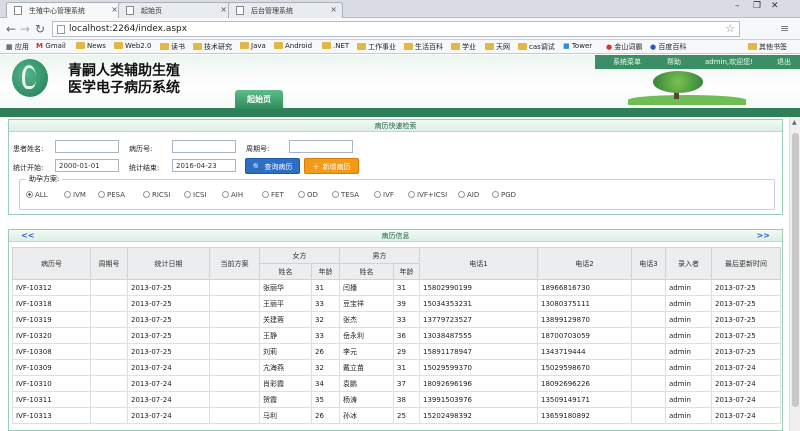  I want to click on scheme-radio-pesa: PESA, so click(111, 195).